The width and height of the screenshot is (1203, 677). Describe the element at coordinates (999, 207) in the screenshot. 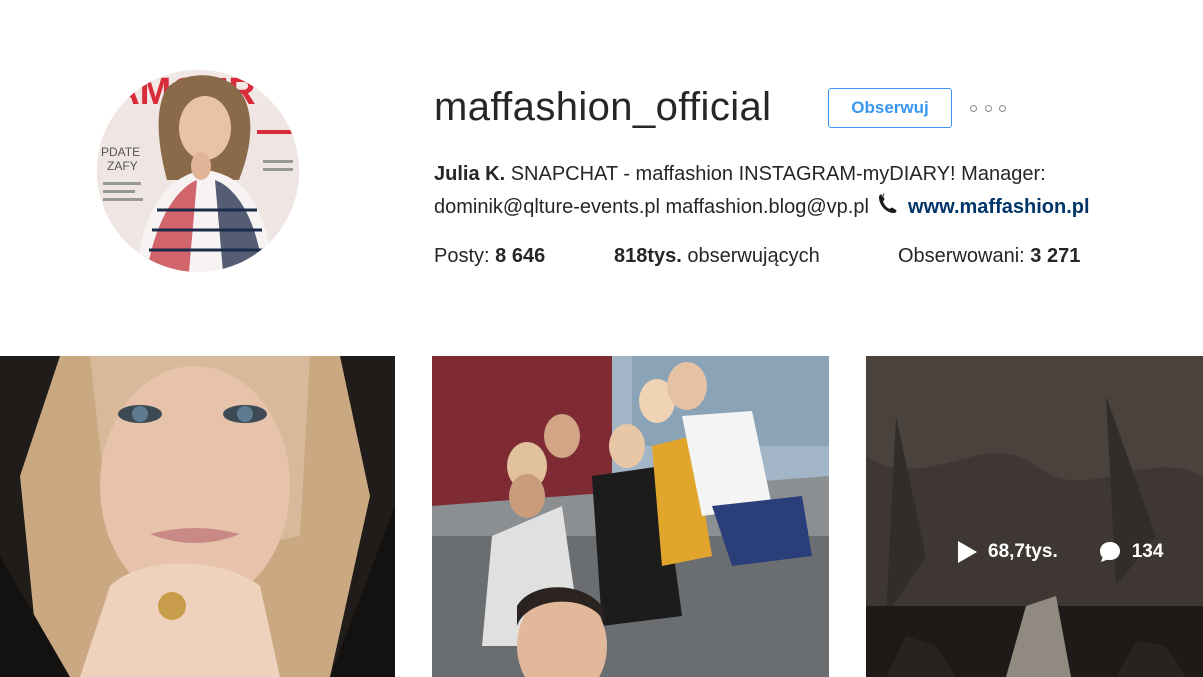

I see `bio-website-link: www.maffashion.pl` at that location.